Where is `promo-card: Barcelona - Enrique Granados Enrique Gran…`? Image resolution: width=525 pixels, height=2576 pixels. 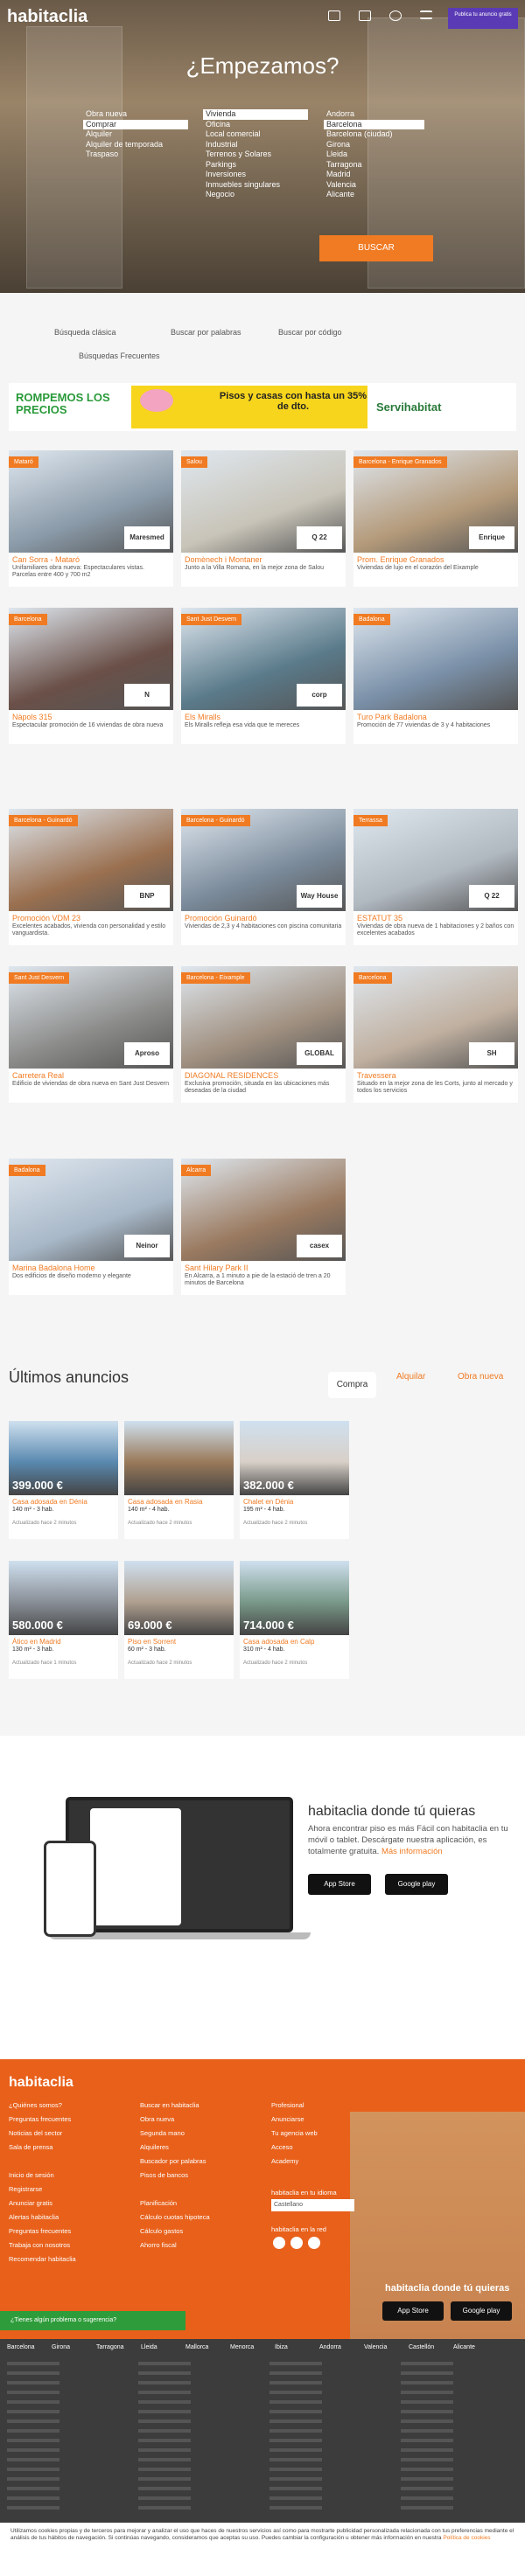 promo-card: Barcelona - Enrique Granados Enrique Gran… is located at coordinates (436, 518).